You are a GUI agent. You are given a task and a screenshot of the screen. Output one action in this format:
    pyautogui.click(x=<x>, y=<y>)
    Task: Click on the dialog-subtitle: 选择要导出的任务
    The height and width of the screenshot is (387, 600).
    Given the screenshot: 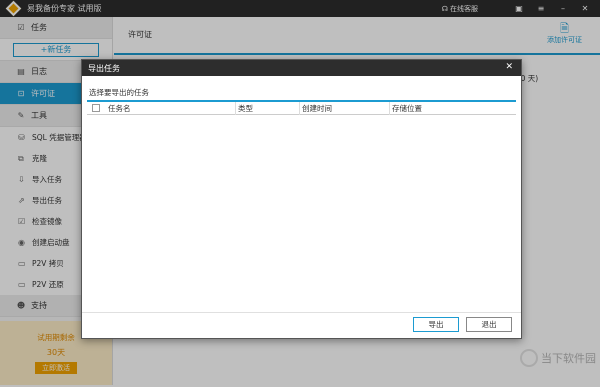 What is the action you would take?
    pyautogui.click(x=119, y=92)
    